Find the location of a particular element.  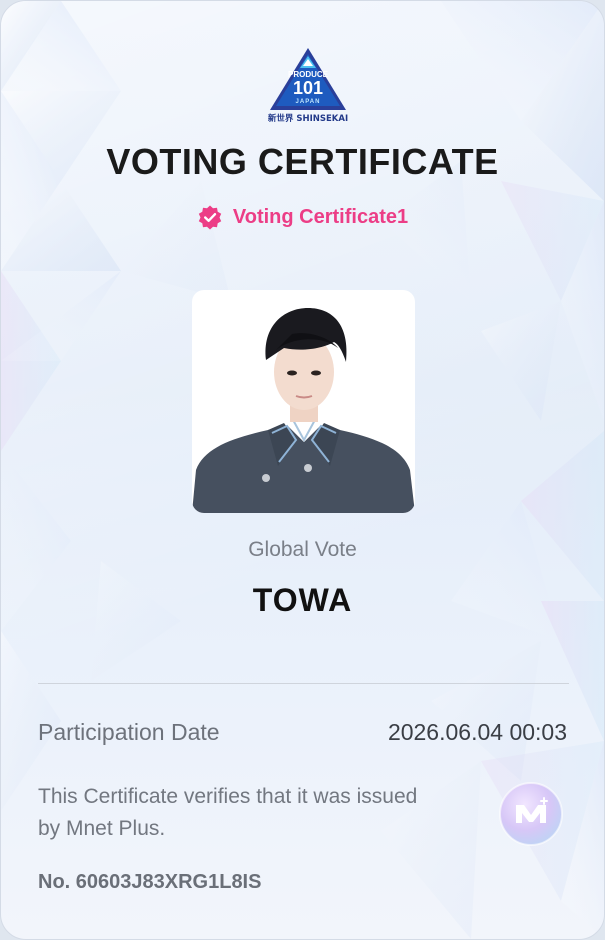

certificate-serial-number: No. 60603J83XRG1L8IS is located at coordinates (150, 882).